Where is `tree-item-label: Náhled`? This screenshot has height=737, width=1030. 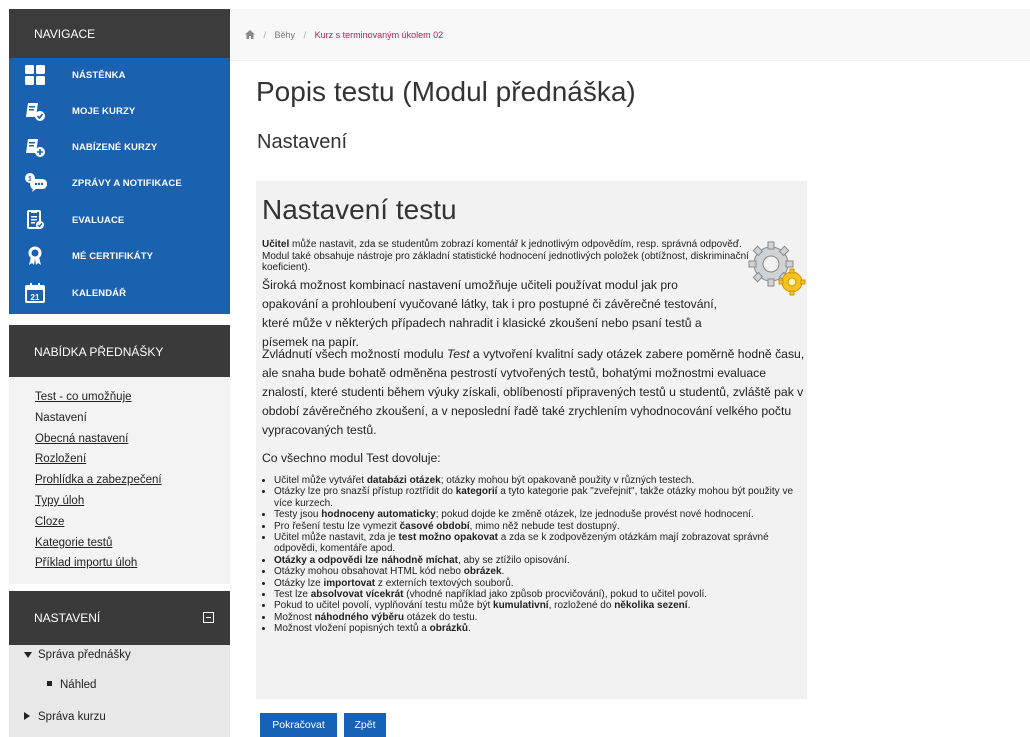
tree-item-label: Náhled is located at coordinates (78, 685).